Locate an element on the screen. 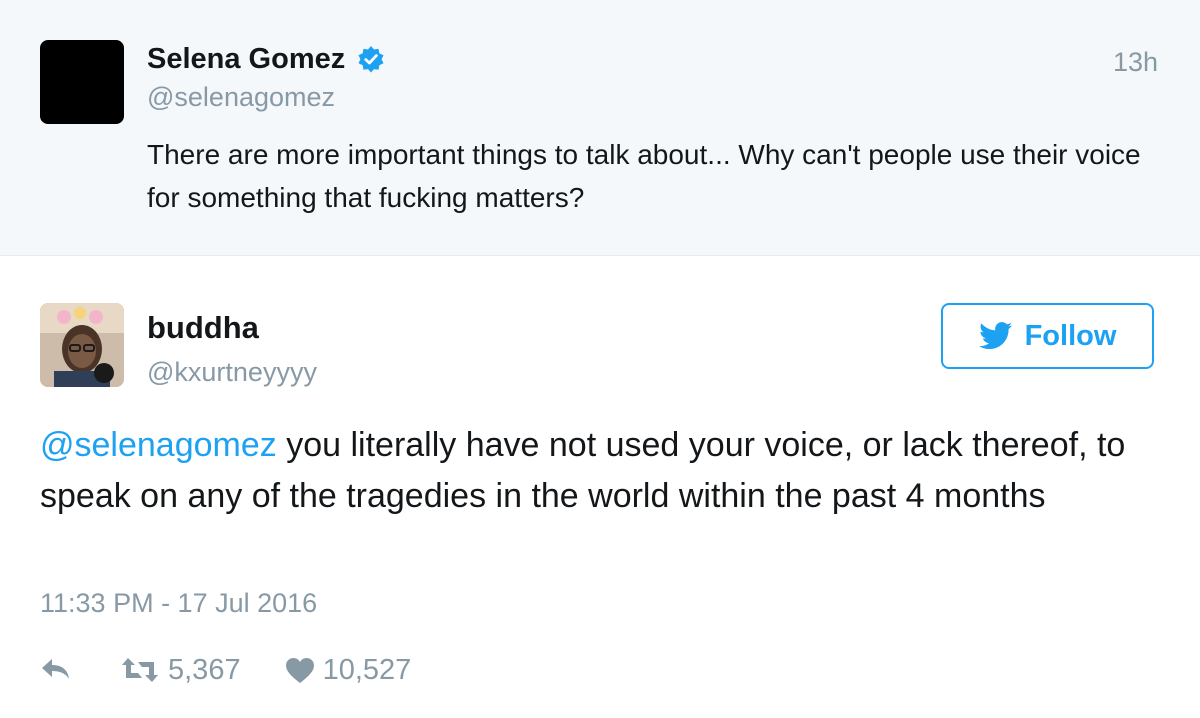  like-count: 10,527 is located at coordinates (367, 669).